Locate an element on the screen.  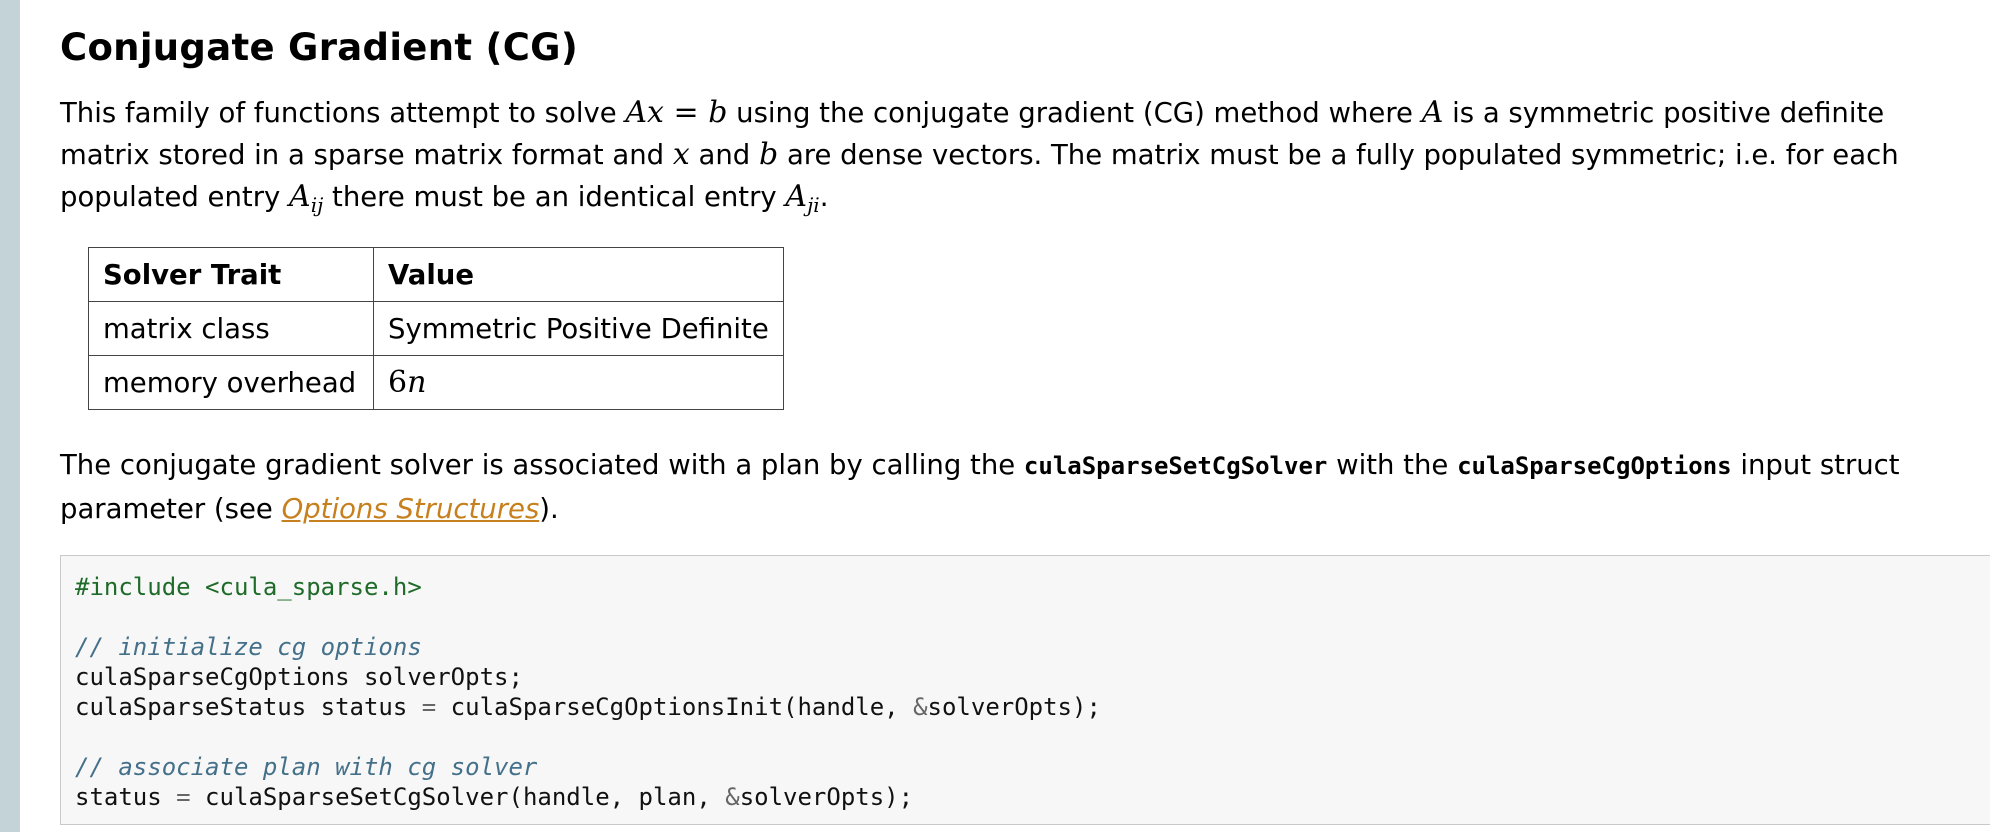
aij-base: A is located at coordinates (300, 196).